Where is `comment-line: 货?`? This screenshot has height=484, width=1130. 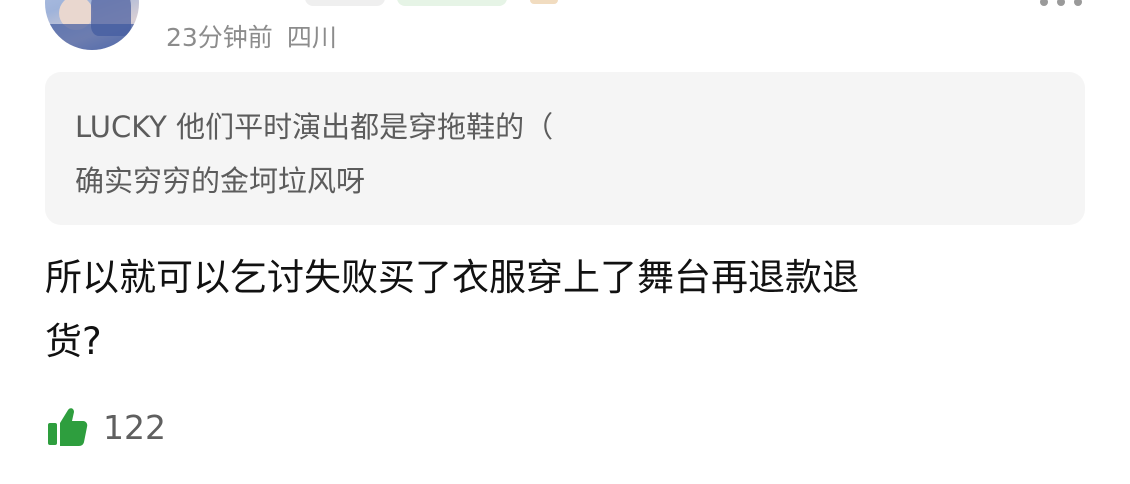
comment-line: 货? is located at coordinates (73, 341).